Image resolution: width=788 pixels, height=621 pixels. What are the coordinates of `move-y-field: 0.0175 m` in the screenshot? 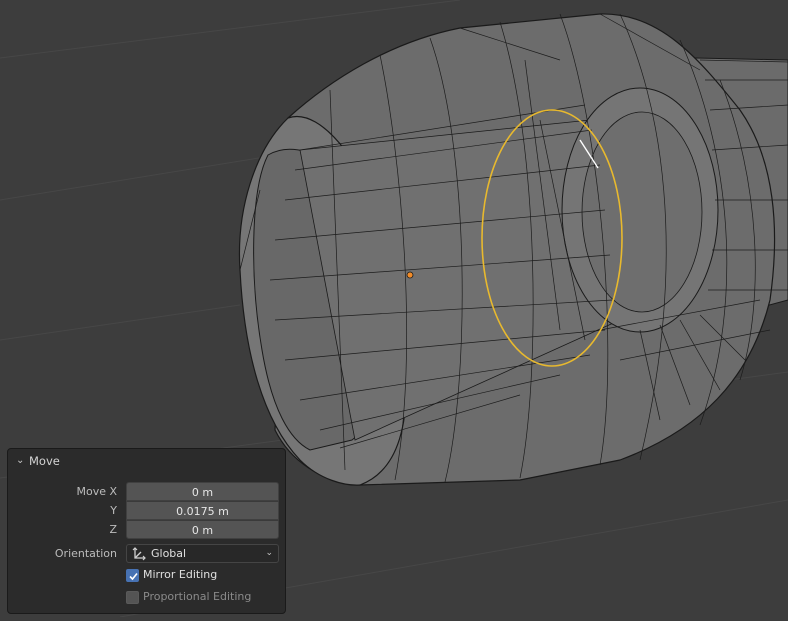 It's located at (202, 510).